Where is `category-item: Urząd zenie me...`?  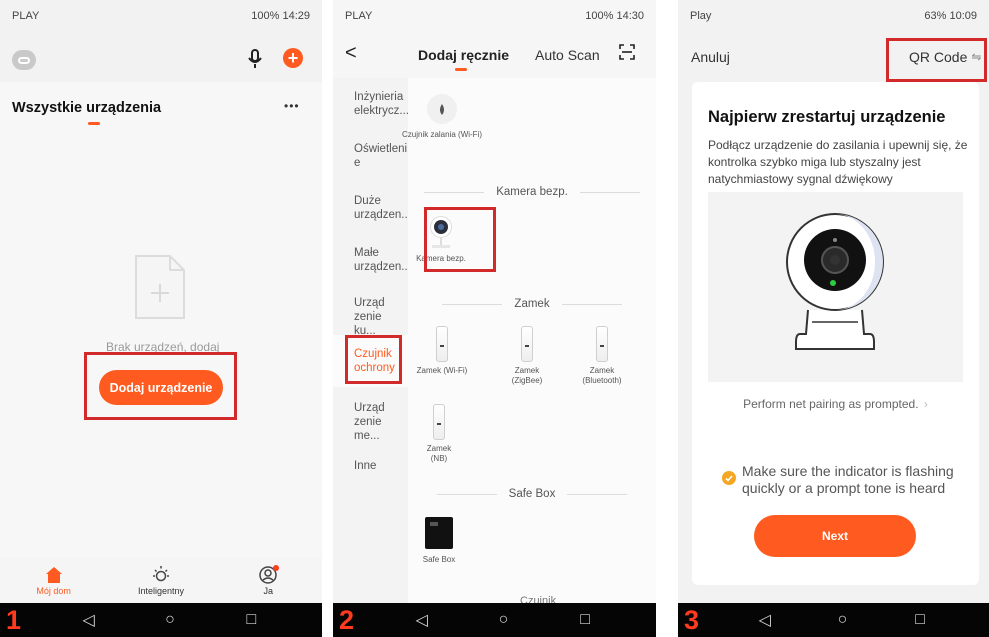 category-item: Urząd zenie me... is located at coordinates (370, 422).